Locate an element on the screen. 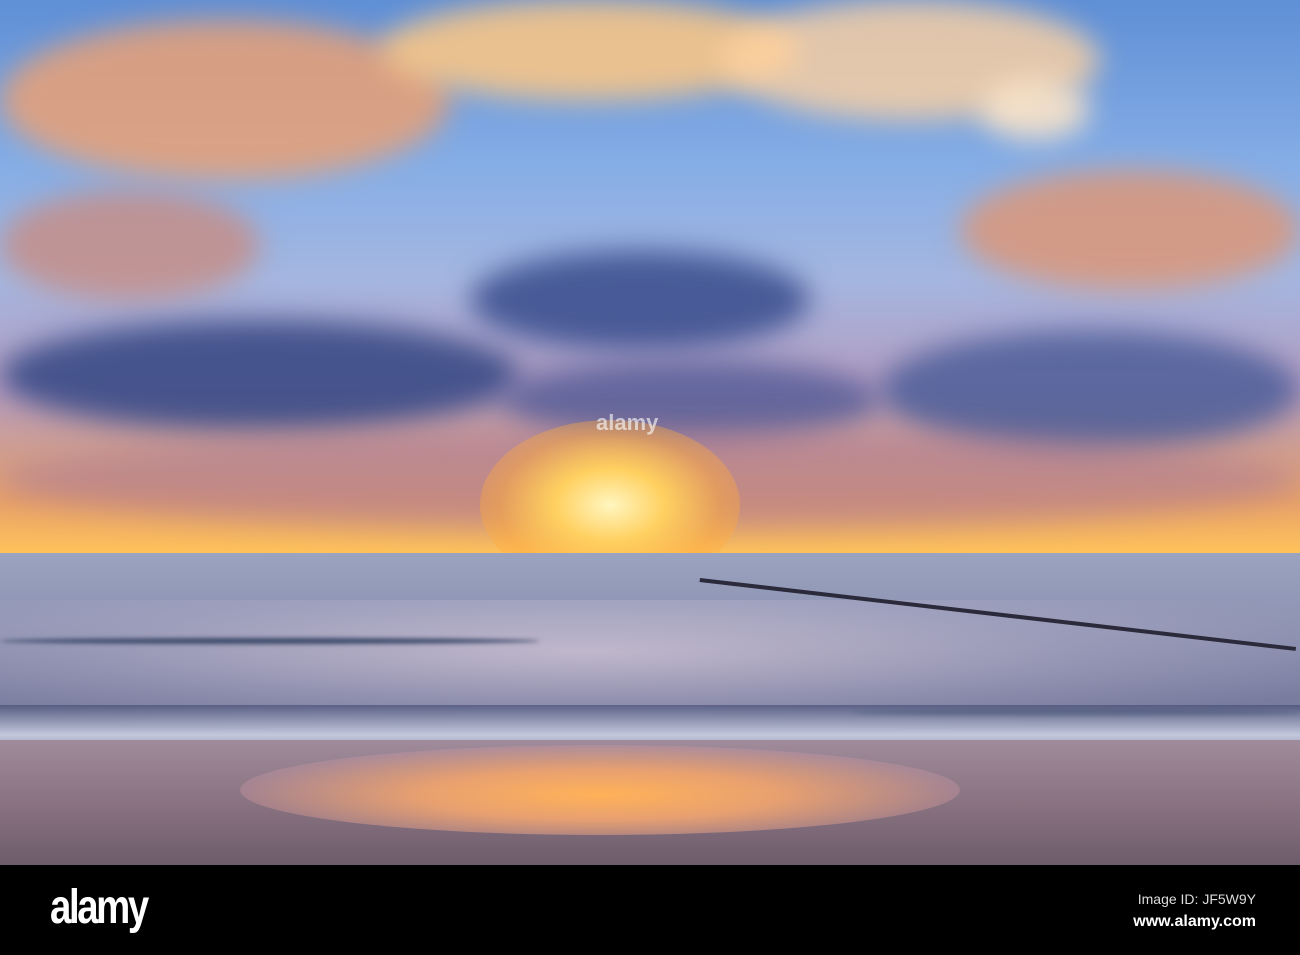  wet-sand-reflection is located at coordinates (600, 790).